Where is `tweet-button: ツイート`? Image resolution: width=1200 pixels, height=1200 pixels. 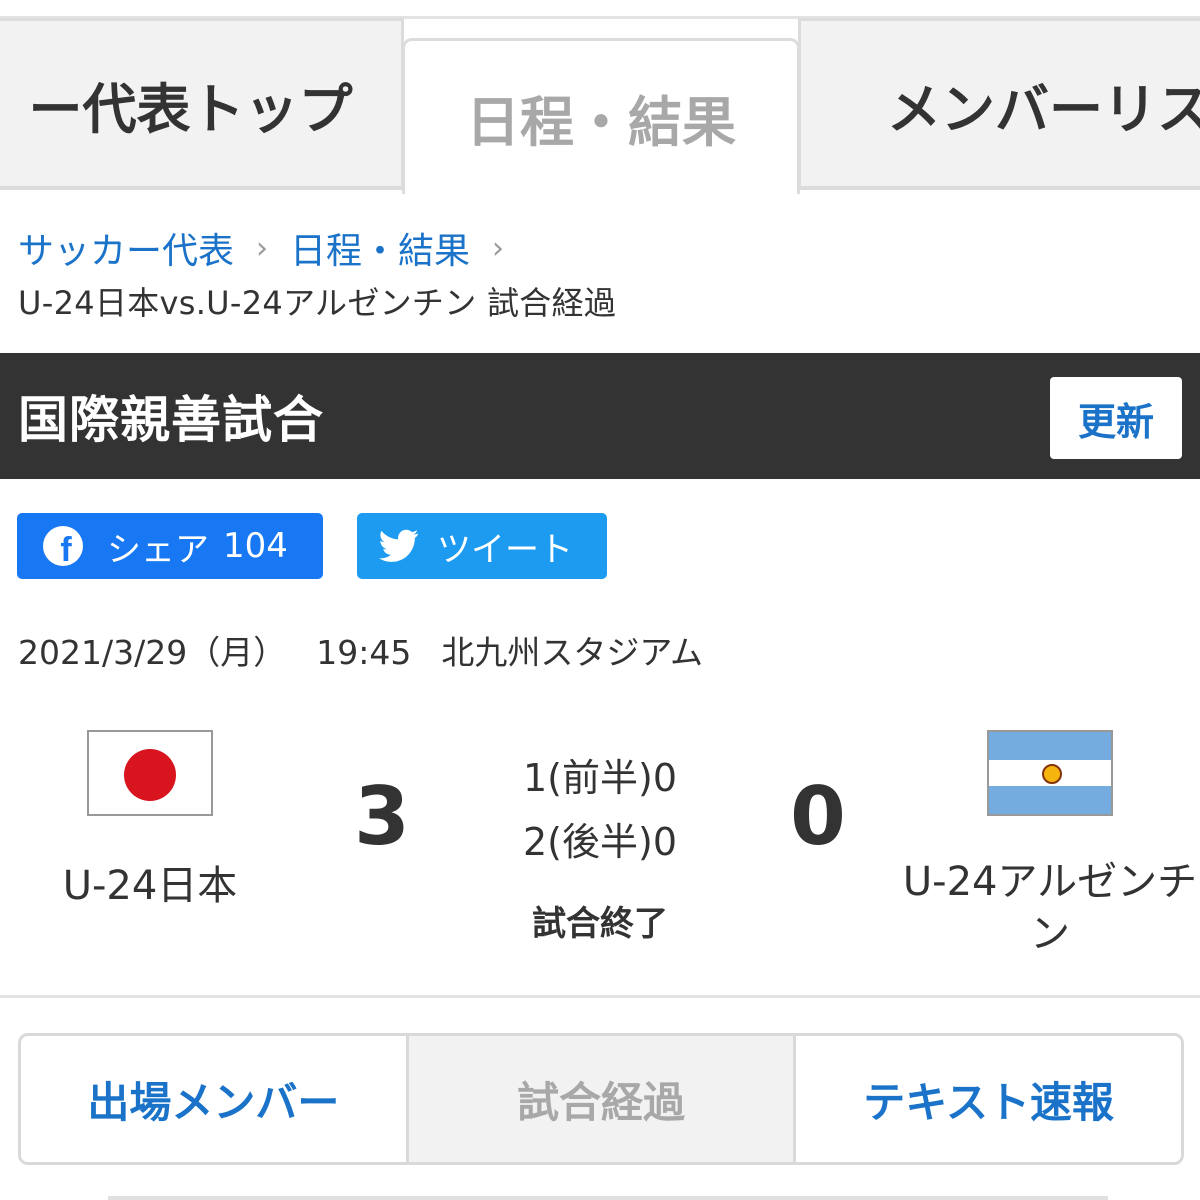
tweet-button: ツイート is located at coordinates (482, 546).